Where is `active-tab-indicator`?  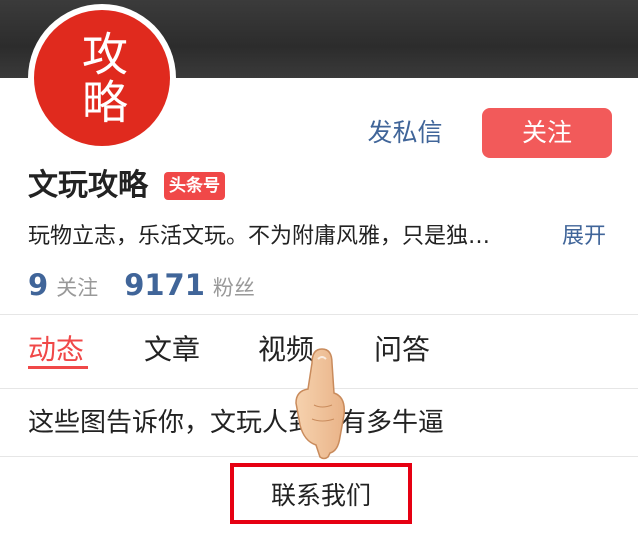
active-tab-indicator is located at coordinates (58, 367).